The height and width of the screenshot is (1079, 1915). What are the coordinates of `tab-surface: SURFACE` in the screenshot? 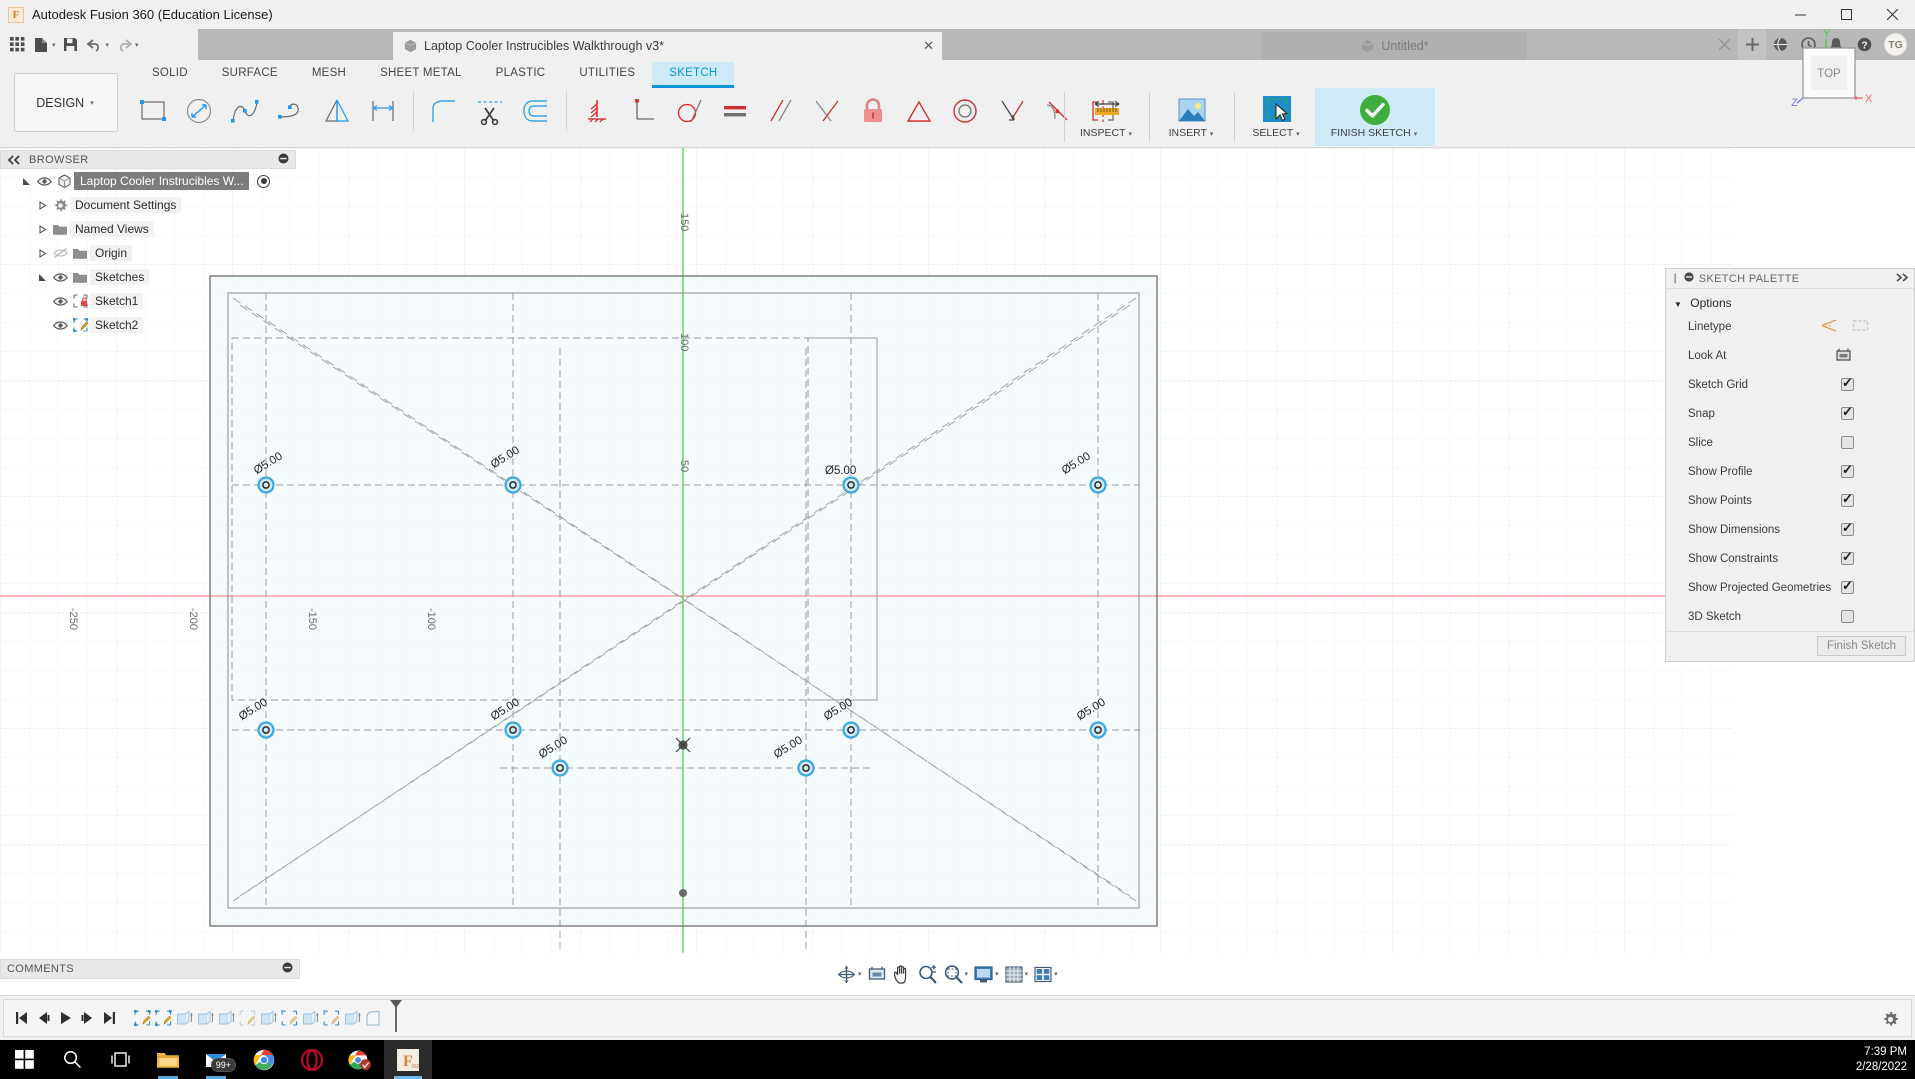 It's located at (250, 75).